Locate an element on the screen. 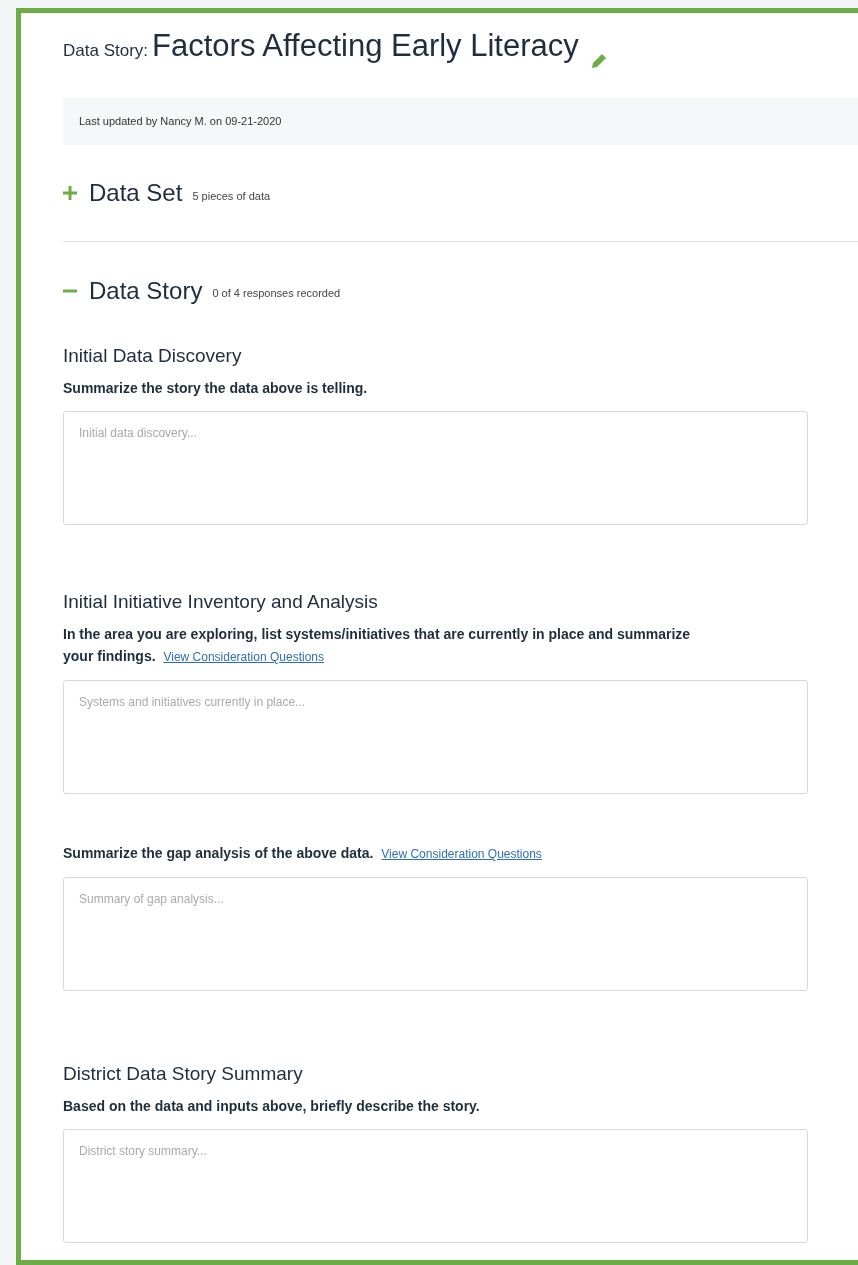 This screenshot has height=1265, width=858. question-heading: Initial Initiative Inventory and Analysis is located at coordinates (221, 602).